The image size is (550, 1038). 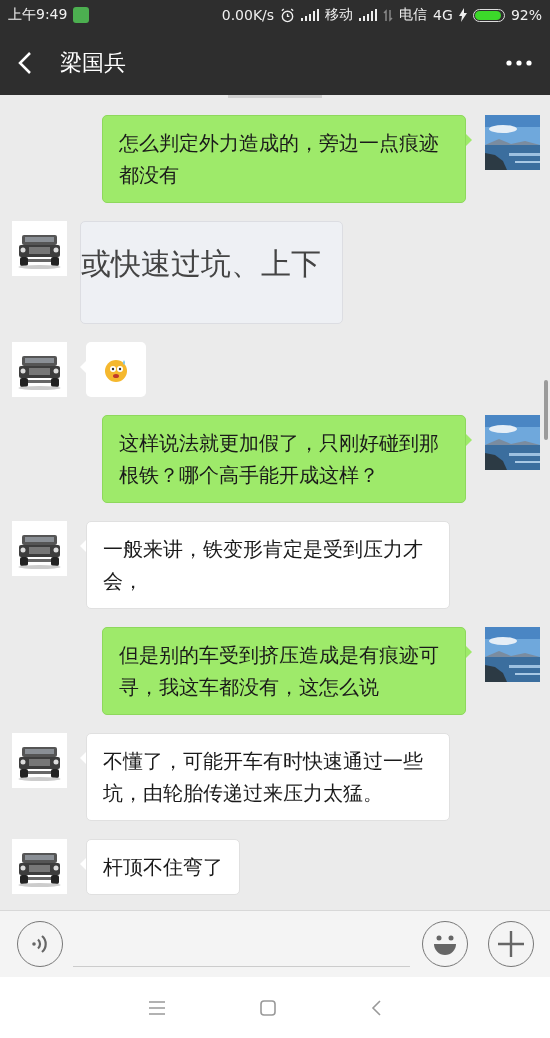 I want to click on message-bubble: 杆顶不住弯了, so click(x=163, y=867).